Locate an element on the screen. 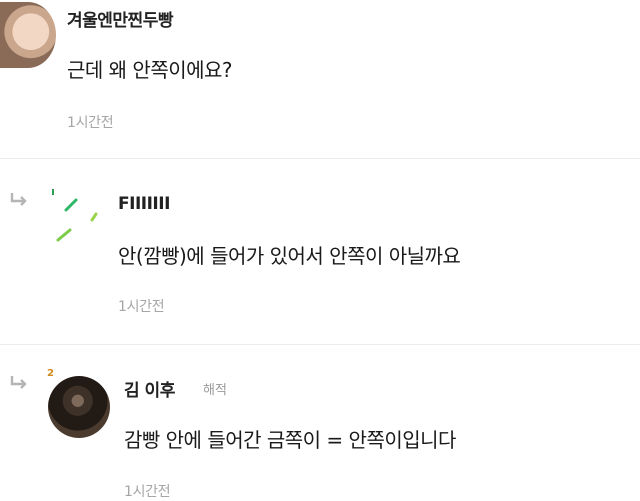 This screenshot has width=640, height=501. comment-text: 근데 왜 안쪽이에요? is located at coordinates (150, 70).